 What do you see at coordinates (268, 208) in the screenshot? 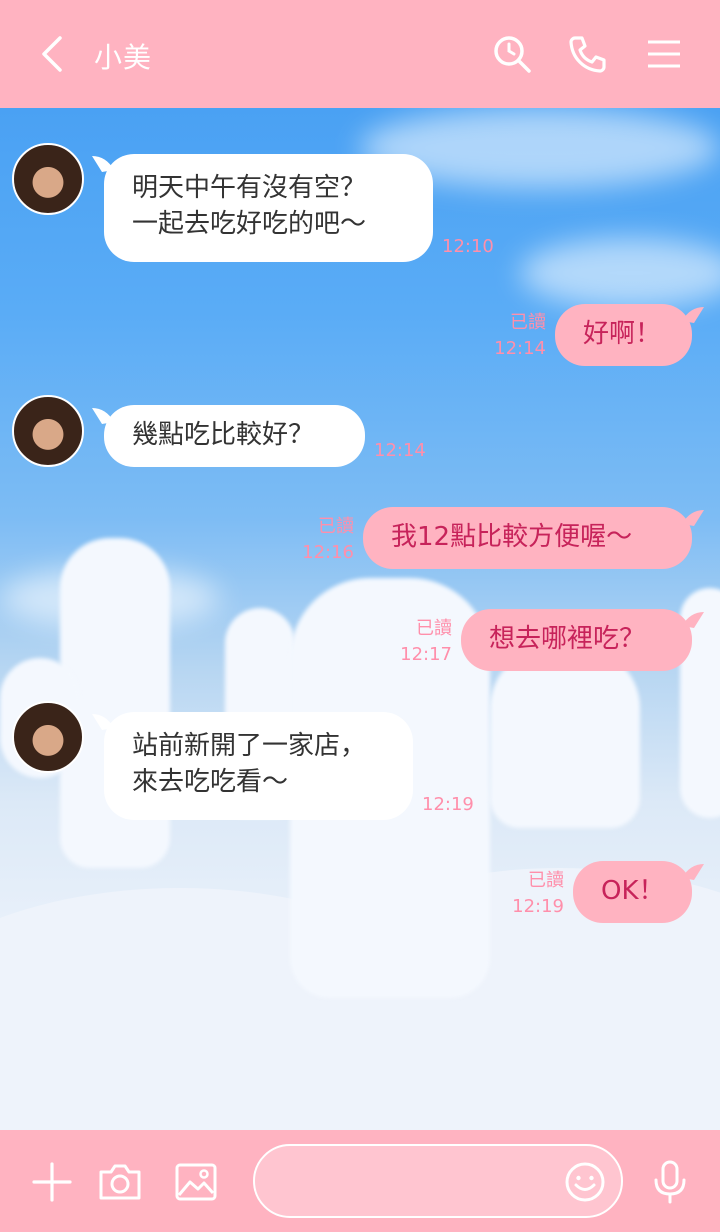
I see `message-bubble-incoming: 明天中午有沒有空？ 一起去吃好吃的吧～` at bounding box center [268, 208].